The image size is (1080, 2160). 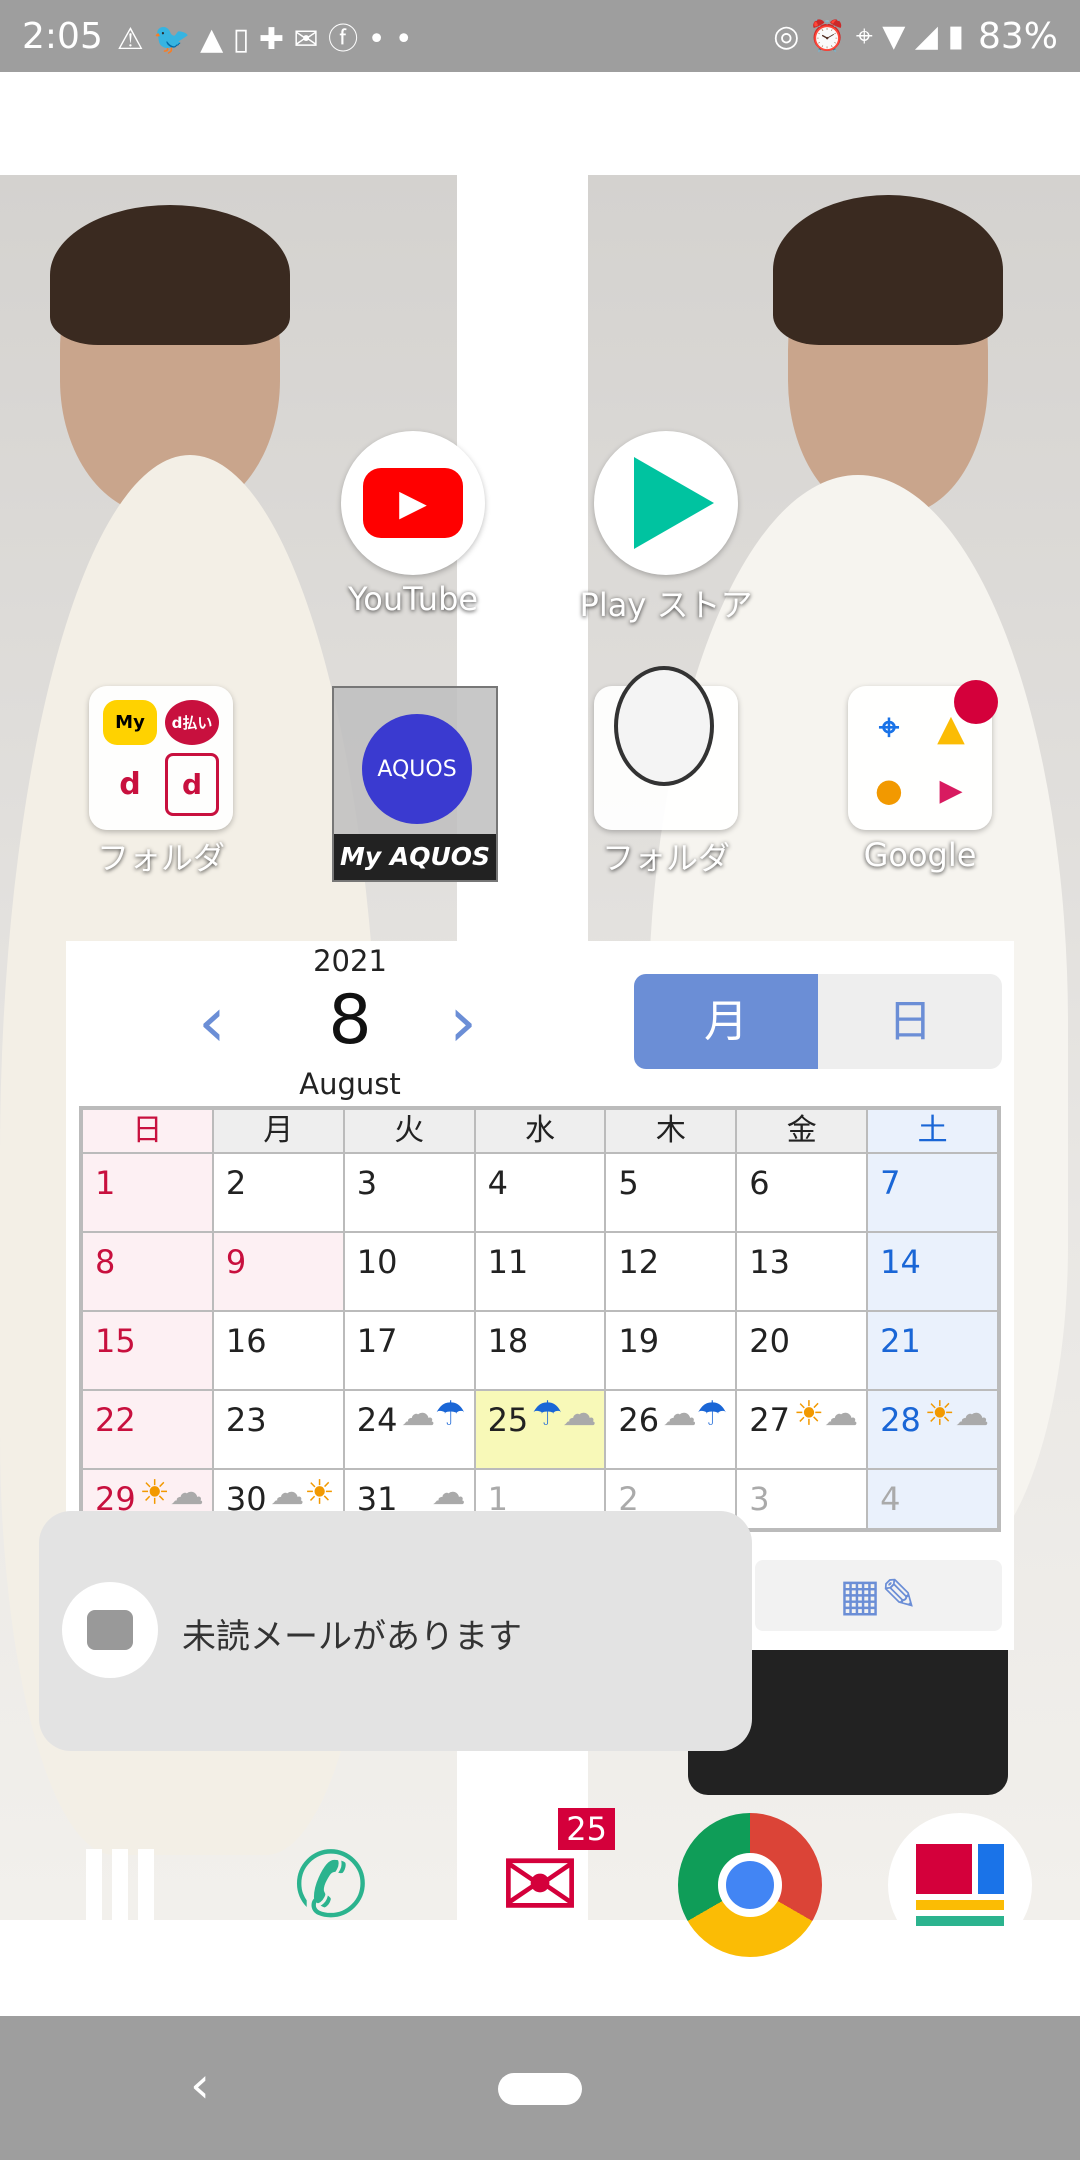 What do you see at coordinates (409, 1131) in the screenshot?
I see `weekday-header: 火` at bounding box center [409, 1131].